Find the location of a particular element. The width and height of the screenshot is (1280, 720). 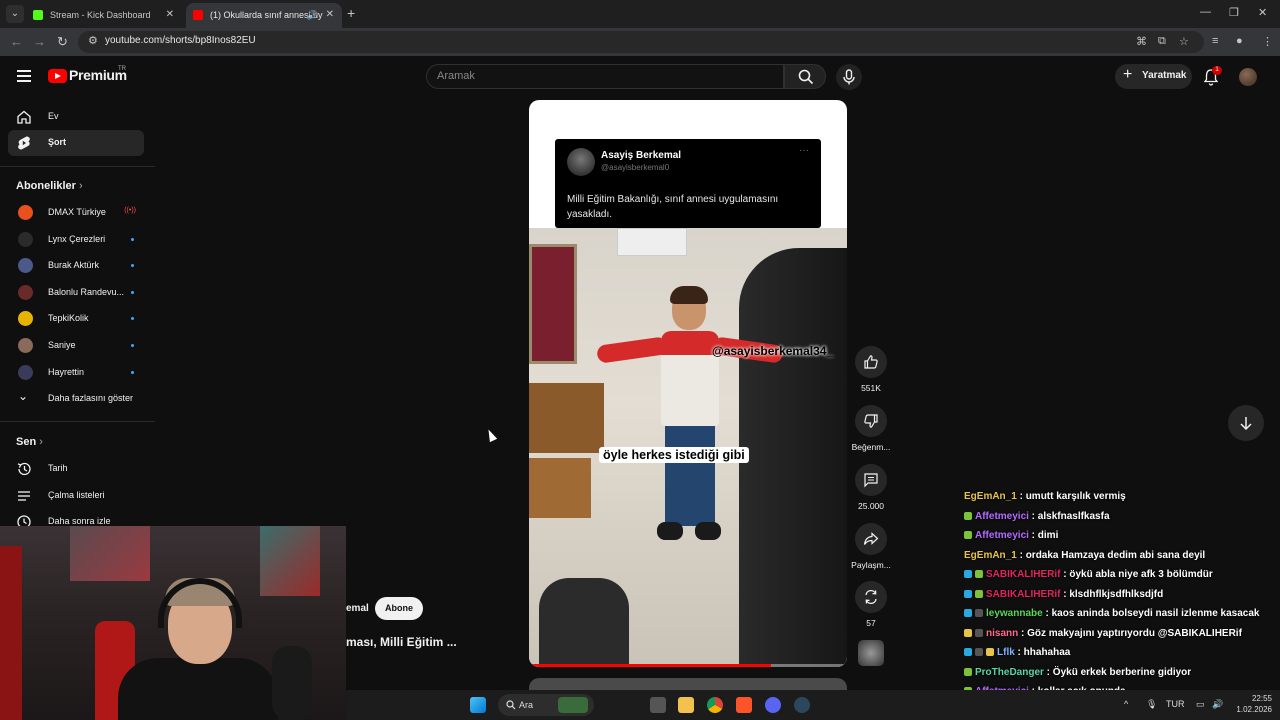

plus-icon: + is located at coordinates (1128, 74).